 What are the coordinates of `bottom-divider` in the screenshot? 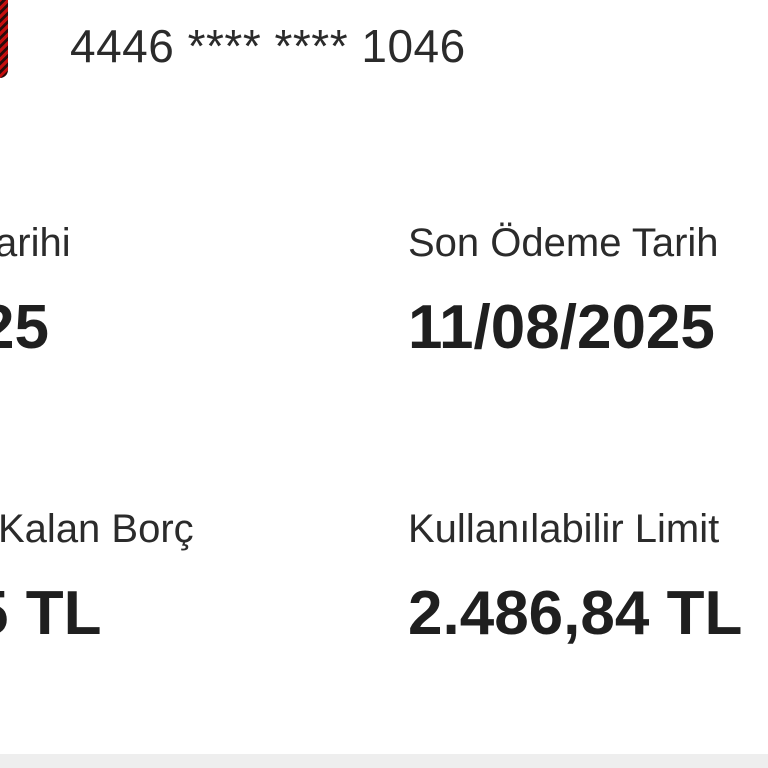 It's located at (384, 761).